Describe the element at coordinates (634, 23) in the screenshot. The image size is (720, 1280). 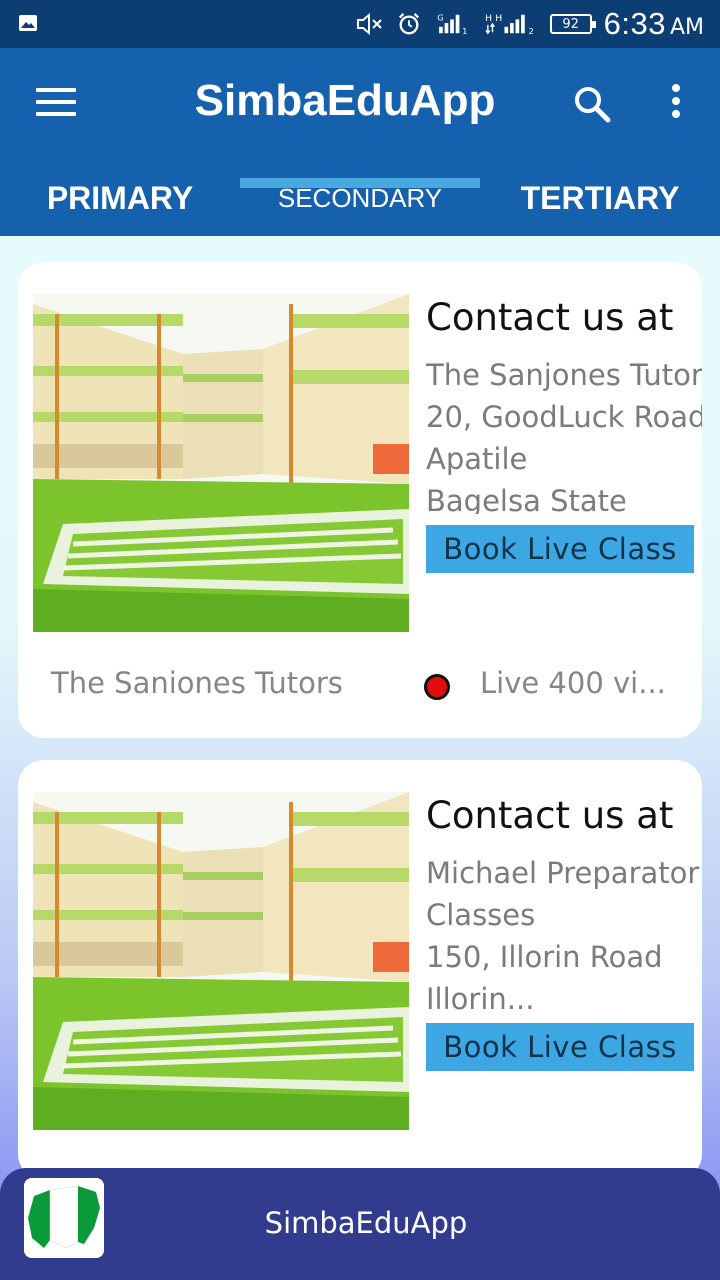
I see `clock-time: 6:33` at that location.